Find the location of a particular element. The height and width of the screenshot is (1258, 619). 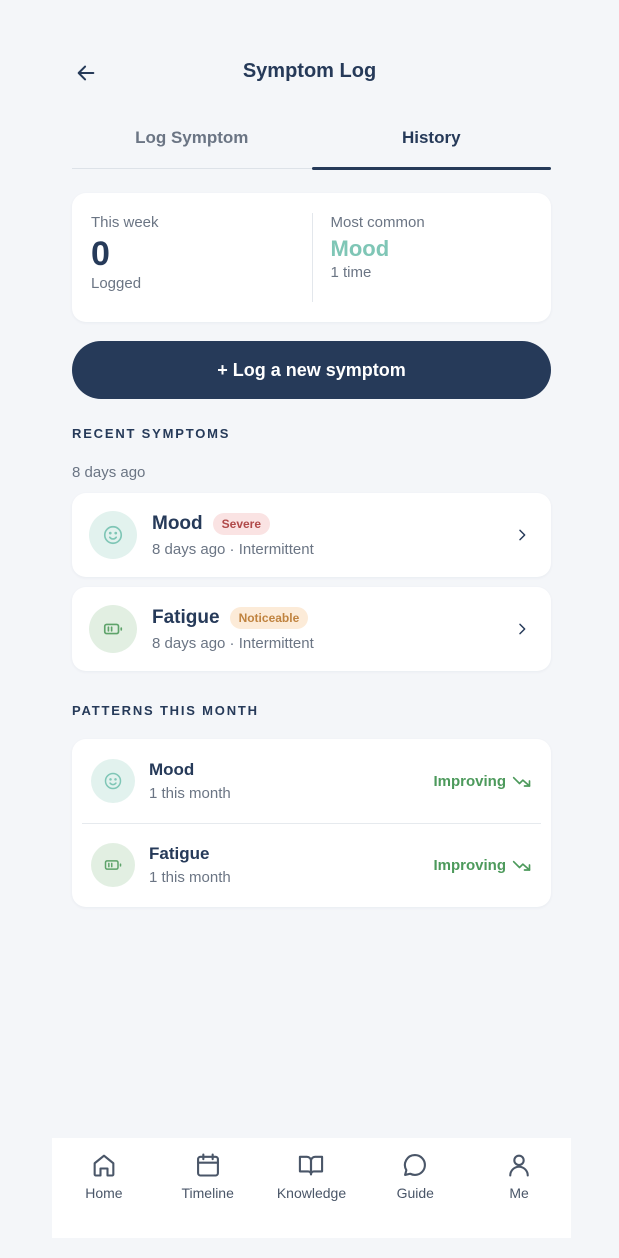

pattern-name: Fatigue is located at coordinates (179, 853).